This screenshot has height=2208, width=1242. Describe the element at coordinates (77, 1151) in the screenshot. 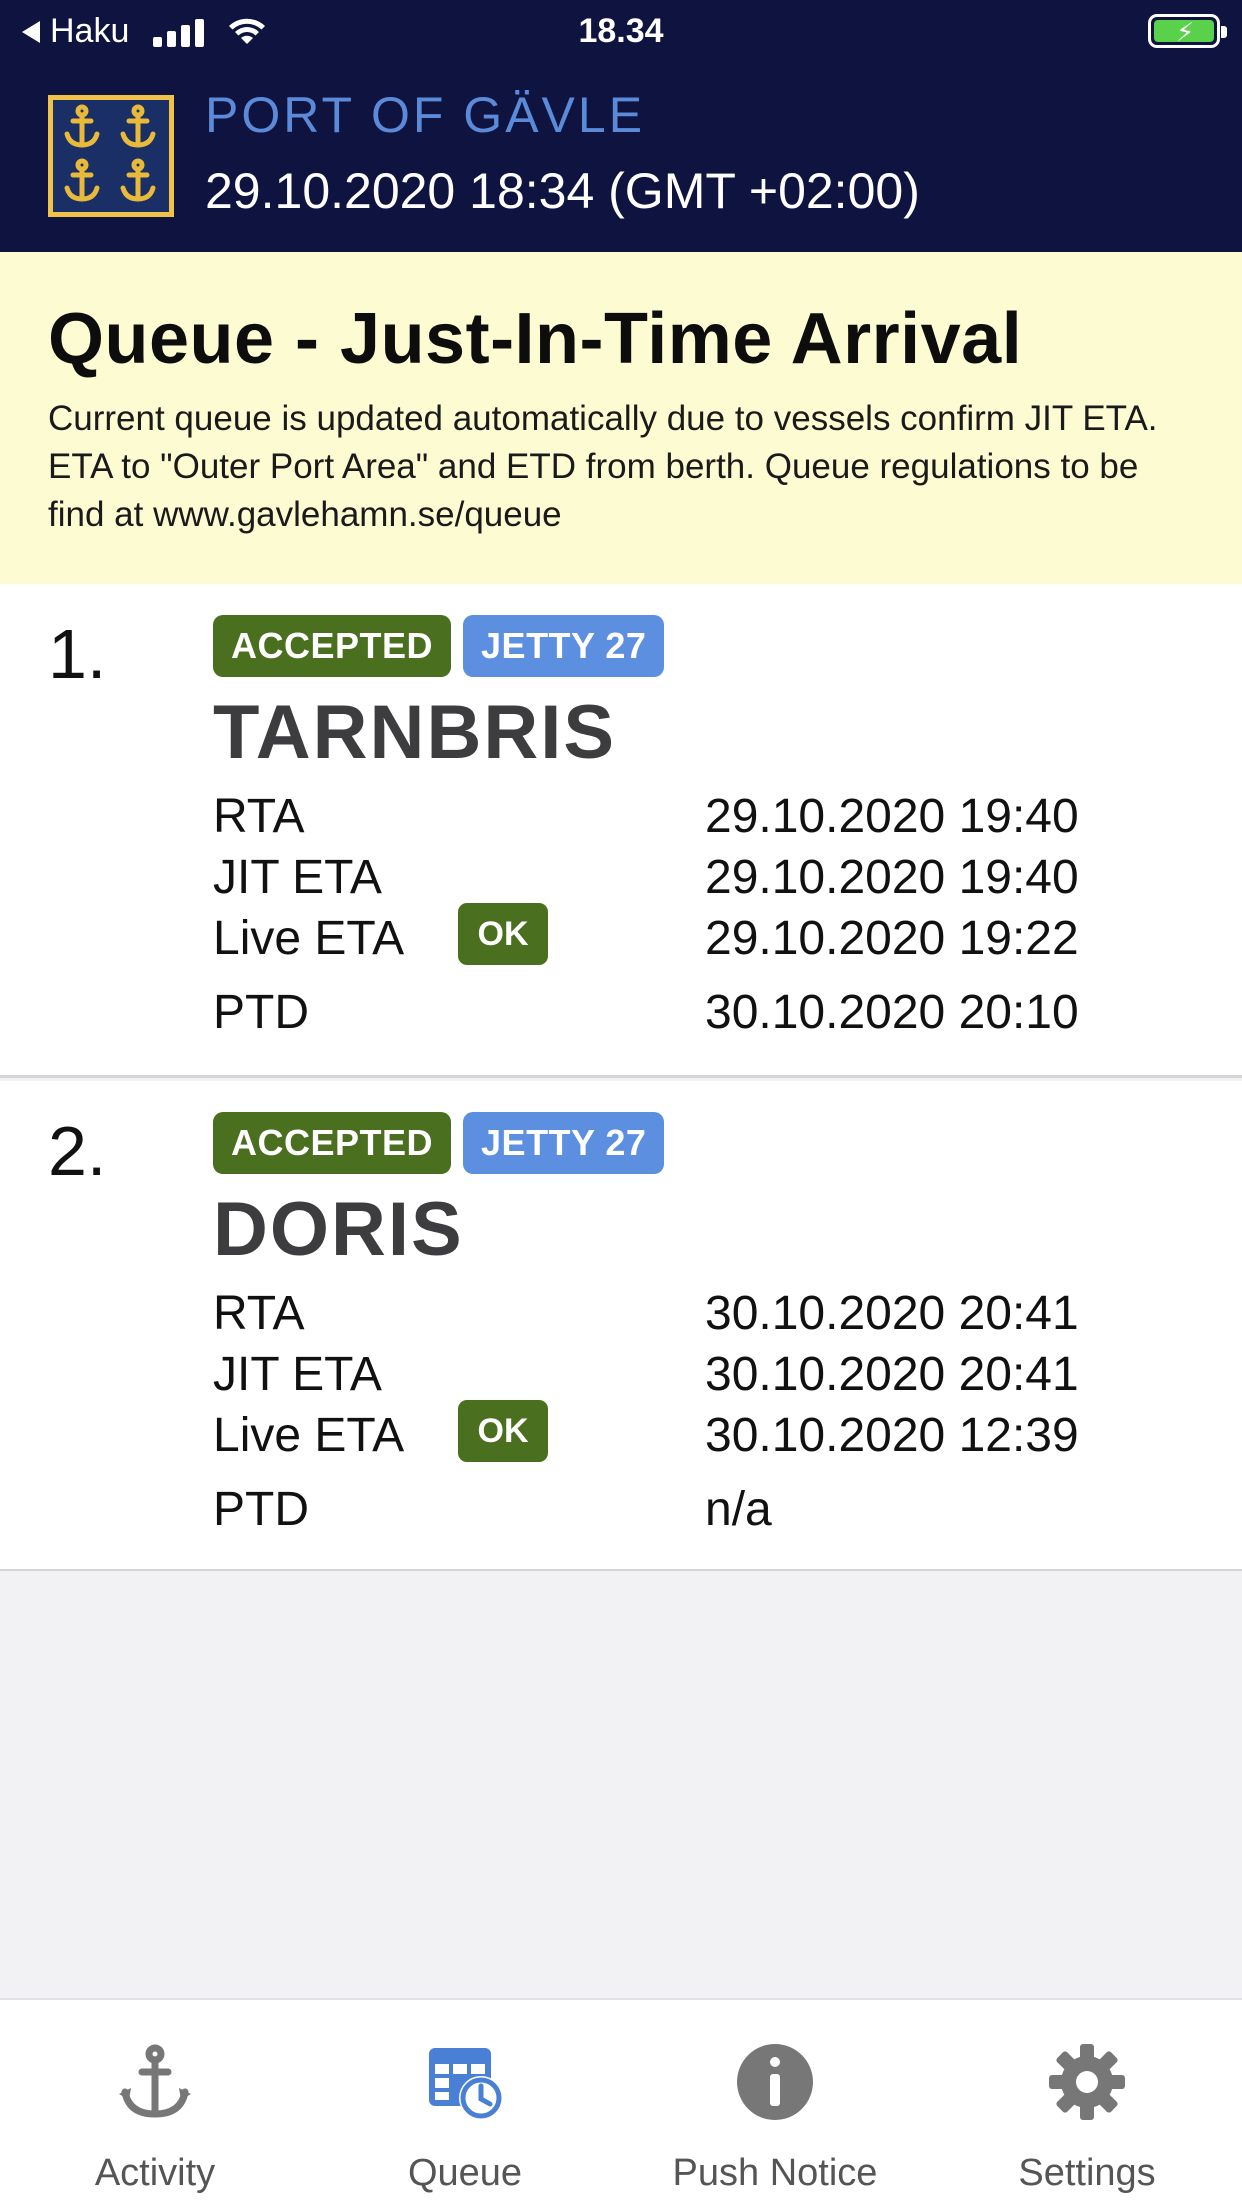

I see `queue-position: 2.` at that location.